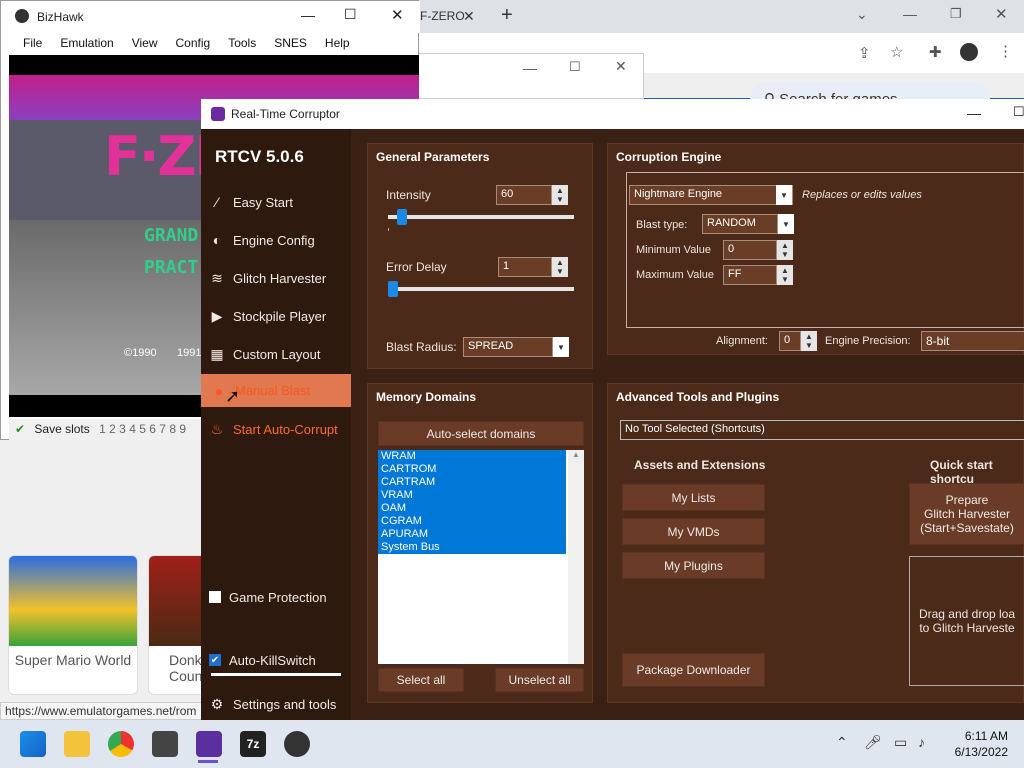 The image size is (1024, 768). What do you see at coordinates (481, 289) in the screenshot?
I see `error-delay-slider` at bounding box center [481, 289].